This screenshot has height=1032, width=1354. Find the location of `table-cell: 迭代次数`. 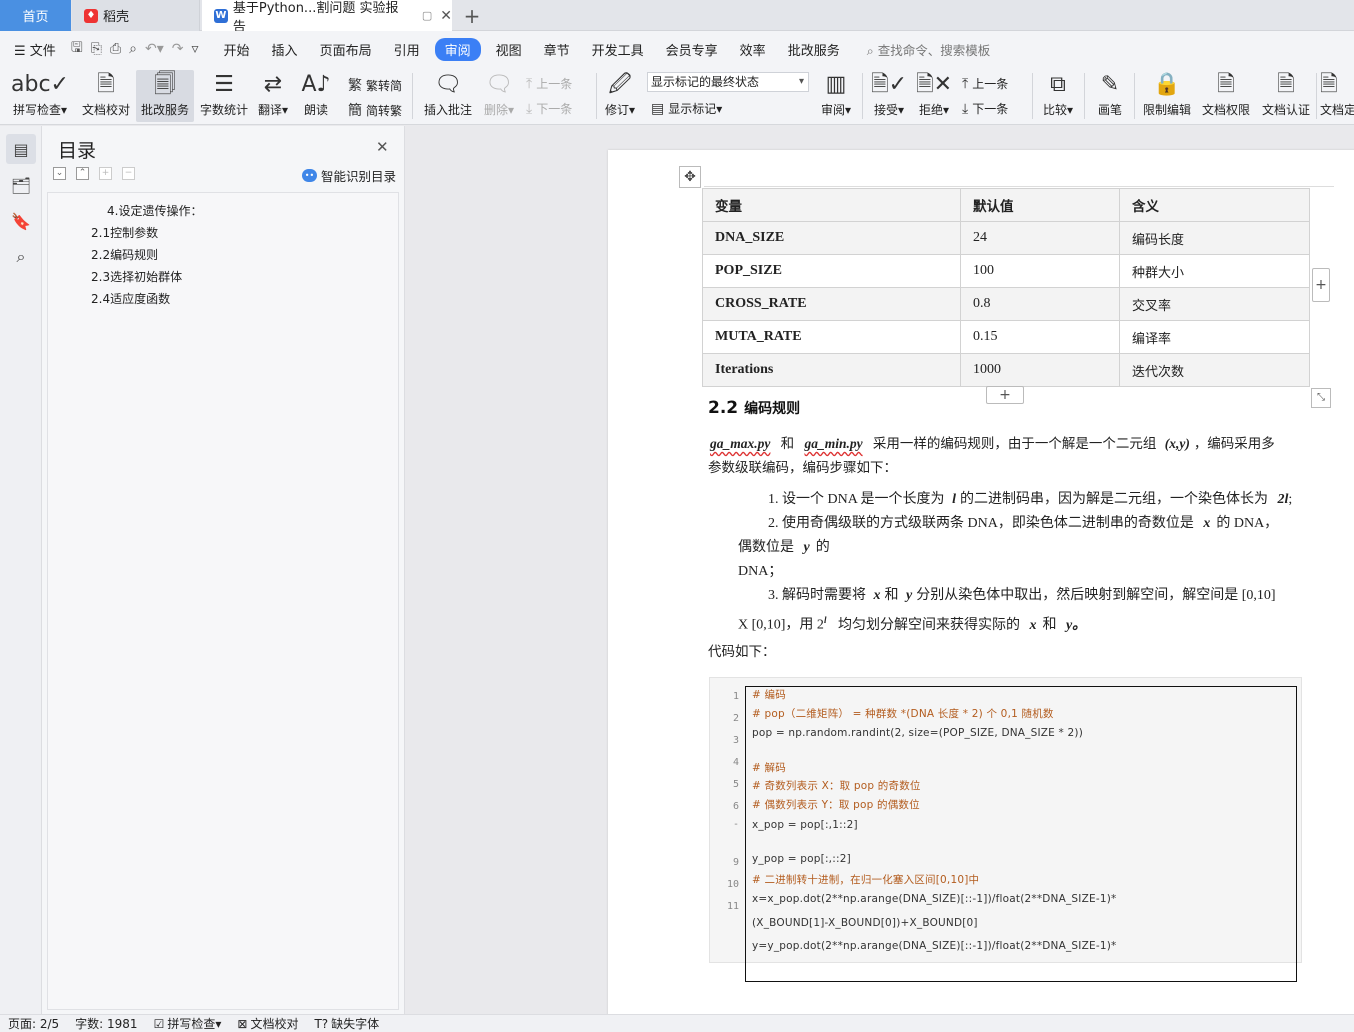

table-cell: 迭代次数 is located at coordinates (1214, 370).